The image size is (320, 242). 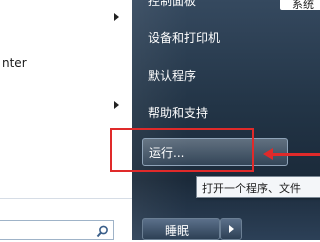 I want to click on menu-item-help-support: 帮助和支持, so click(x=178, y=112).